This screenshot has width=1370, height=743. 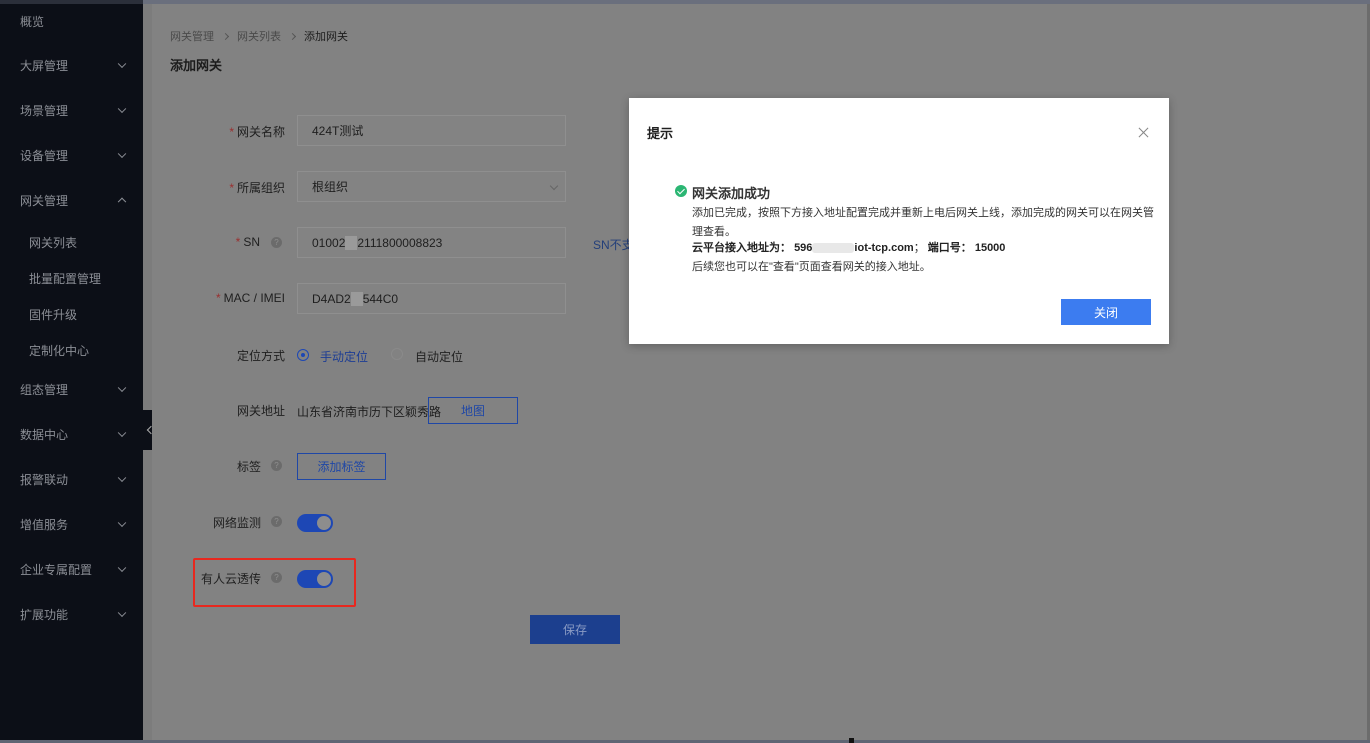 I want to click on sn-label: * SN, so click(x=248, y=242).